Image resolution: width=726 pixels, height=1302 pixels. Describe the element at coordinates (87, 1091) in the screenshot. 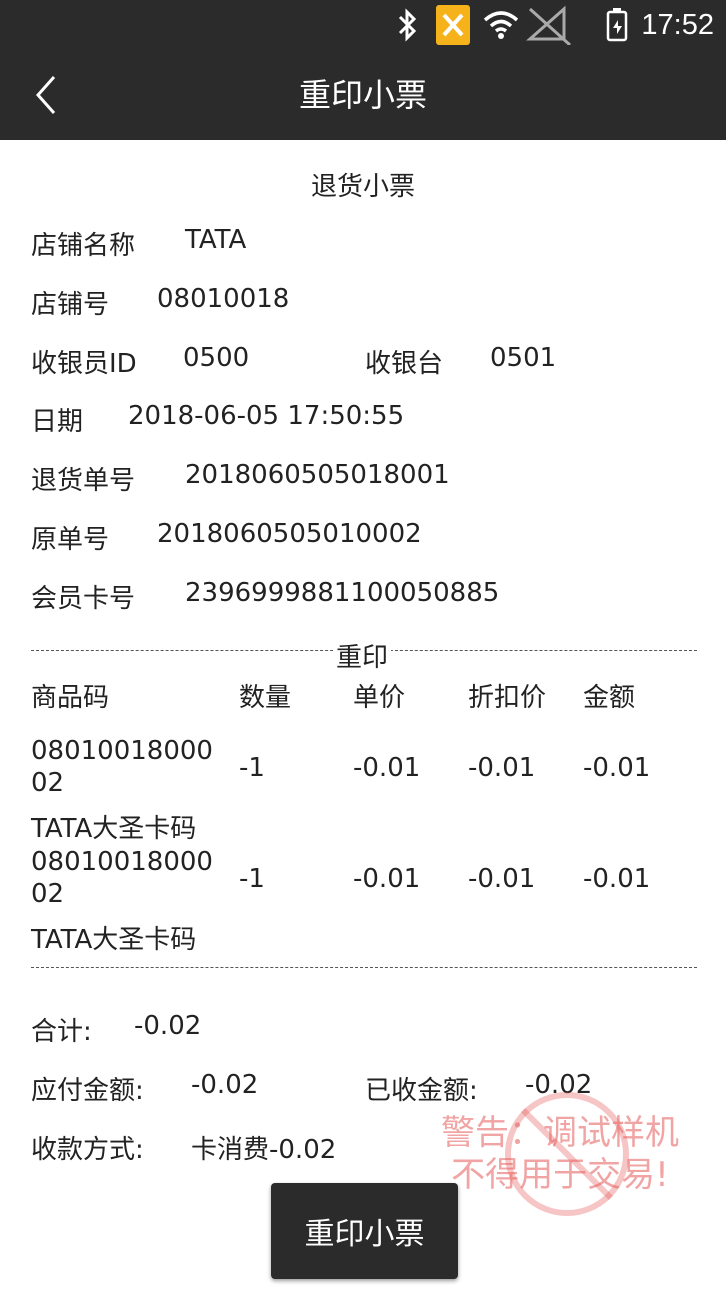

I see `payable-label: 应付金额:` at that location.